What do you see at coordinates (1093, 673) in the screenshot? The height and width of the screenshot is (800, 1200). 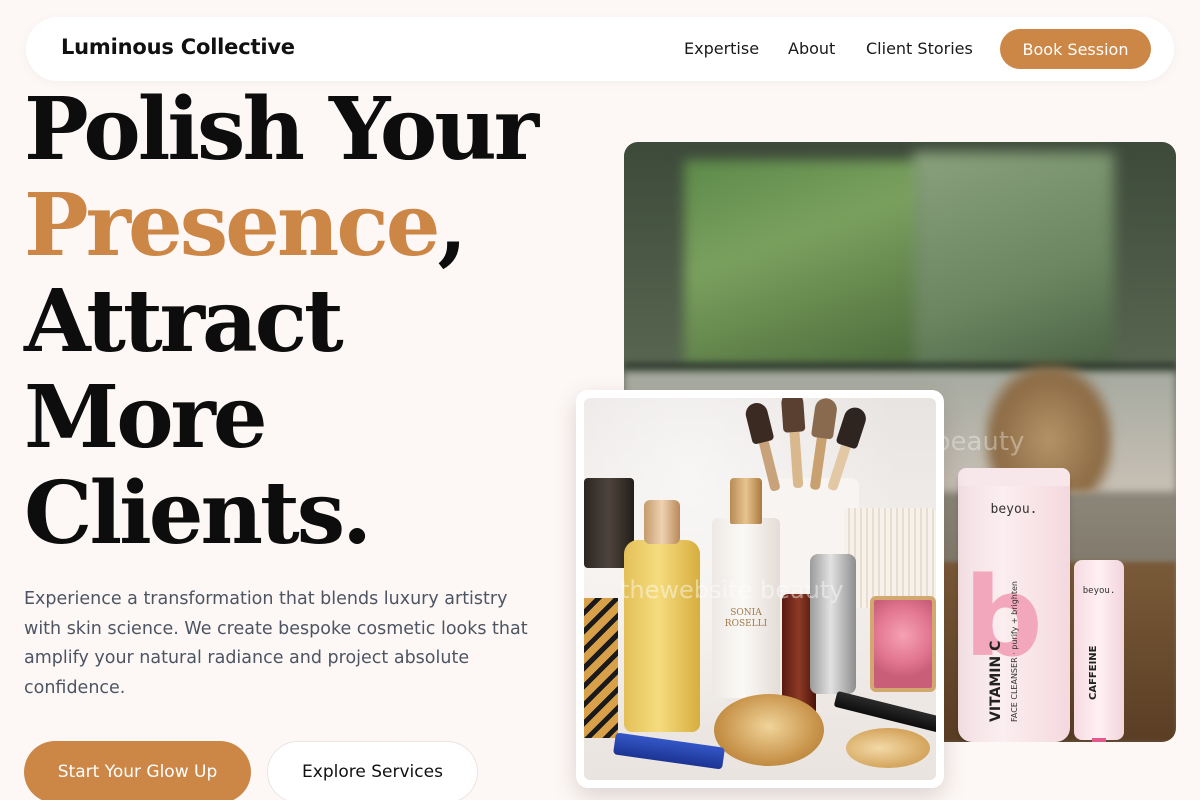 I see `small-tube-label: CAFFEINE` at bounding box center [1093, 673].